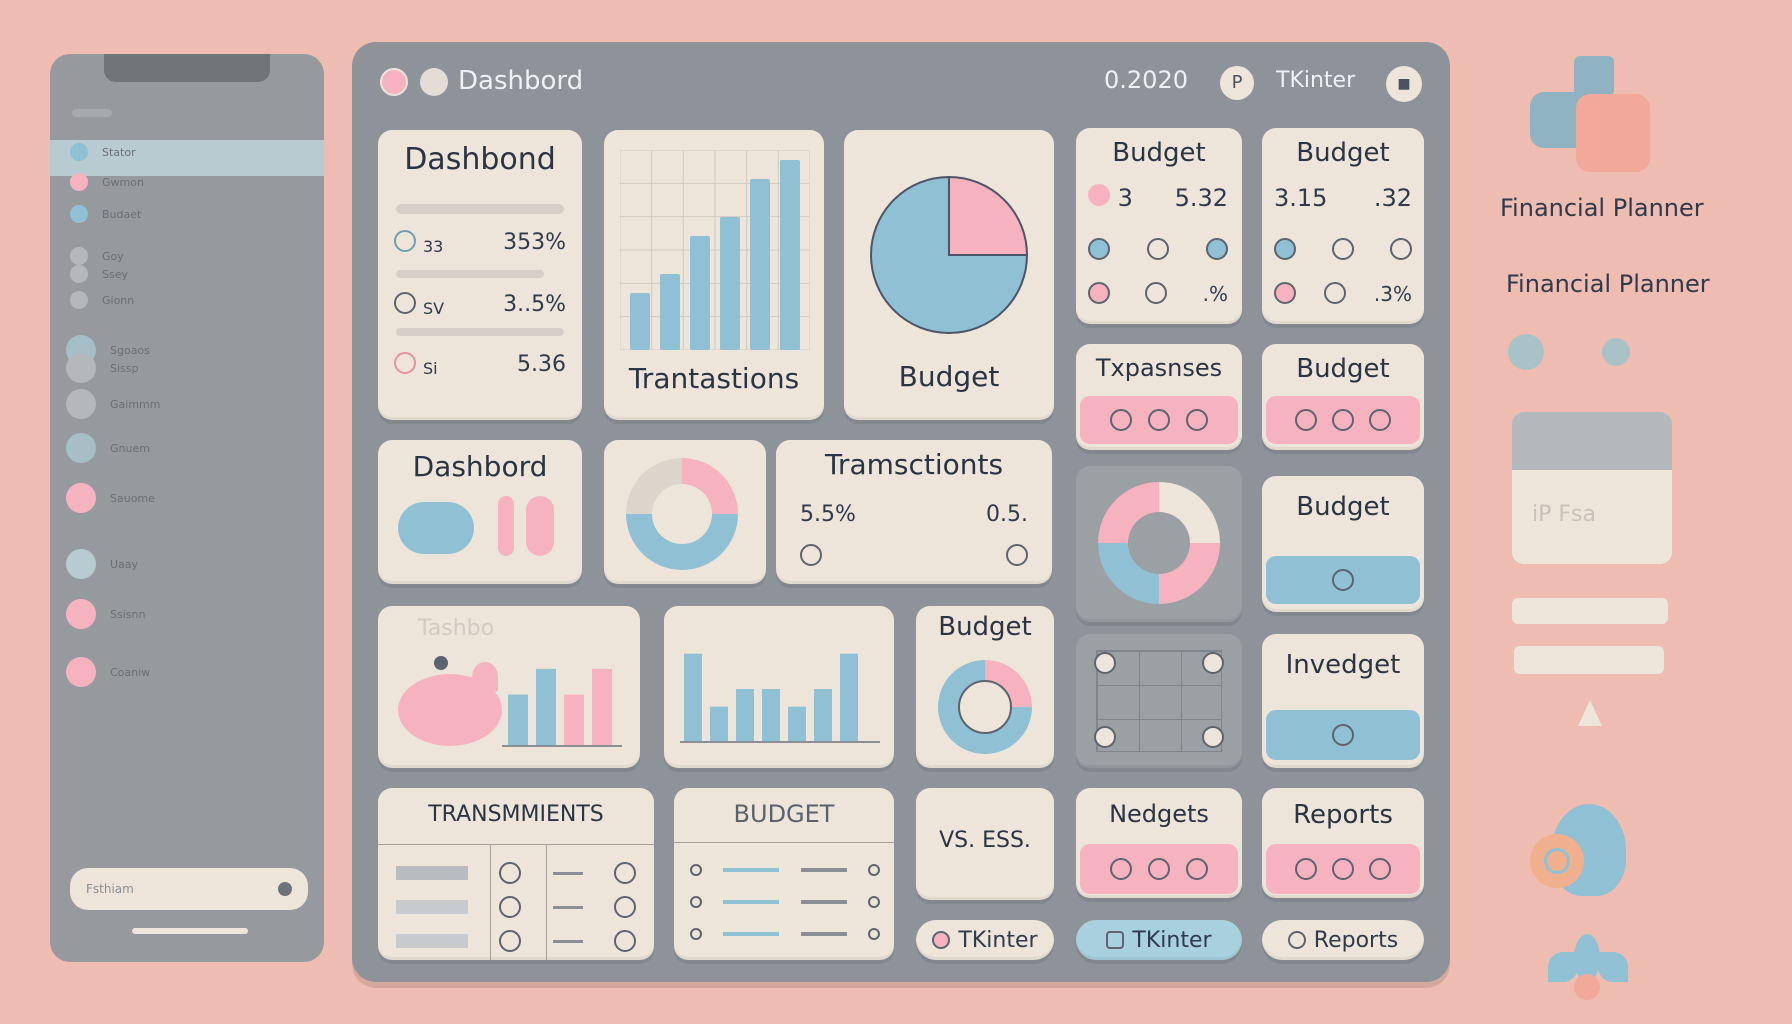 The height and width of the screenshot is (1024, 1792). Describe the element at coordinates (184, 404) in the screenshot. I see `sidebar-item: Gaimmm` at that location.